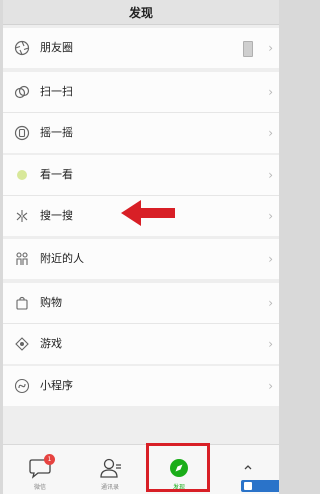 The width and height of the screenshot is (320, 494). I want to click on tab-label-contacts: 通讯录, so click(109, 487).